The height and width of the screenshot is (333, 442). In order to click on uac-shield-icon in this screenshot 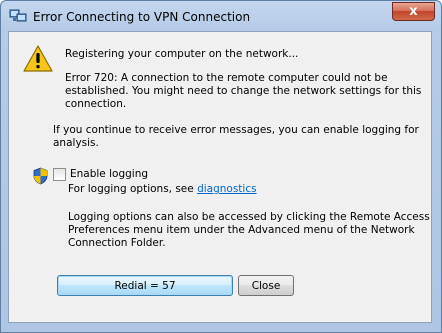, I will do `click(40, 176)`.